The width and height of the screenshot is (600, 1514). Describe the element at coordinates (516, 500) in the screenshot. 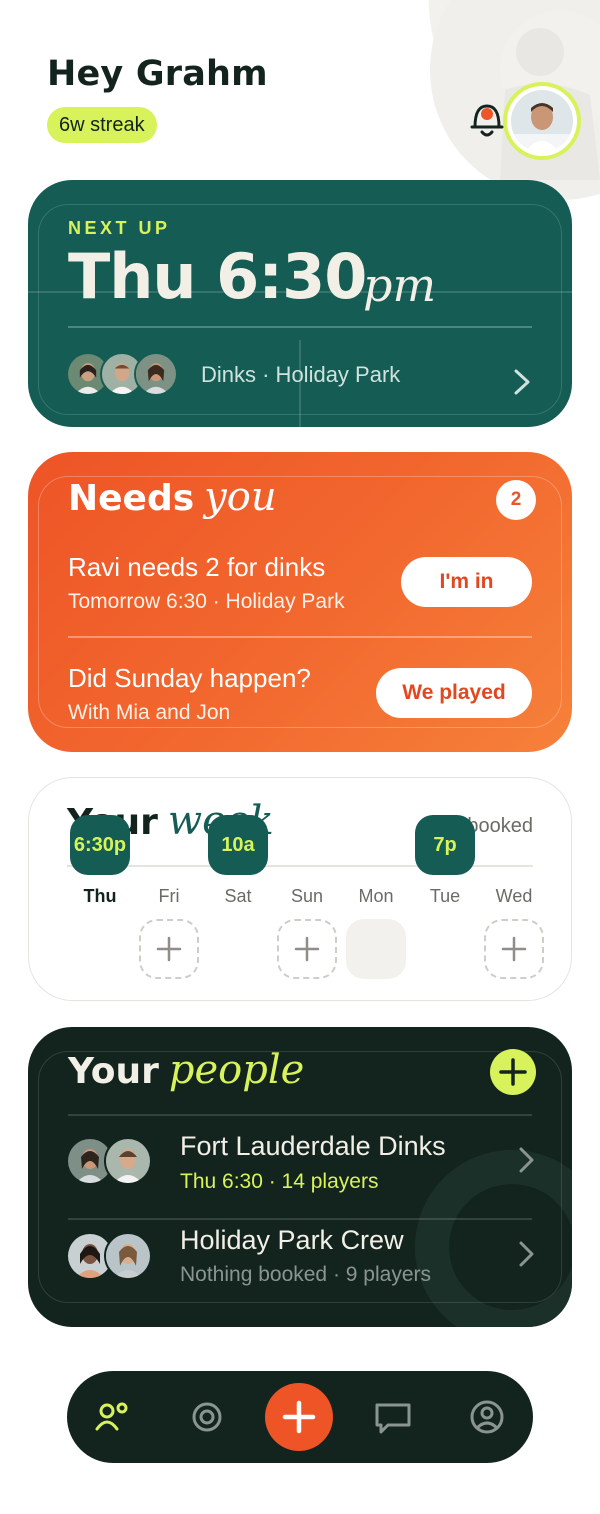

I see `needs-count-badge: 2` at that location.